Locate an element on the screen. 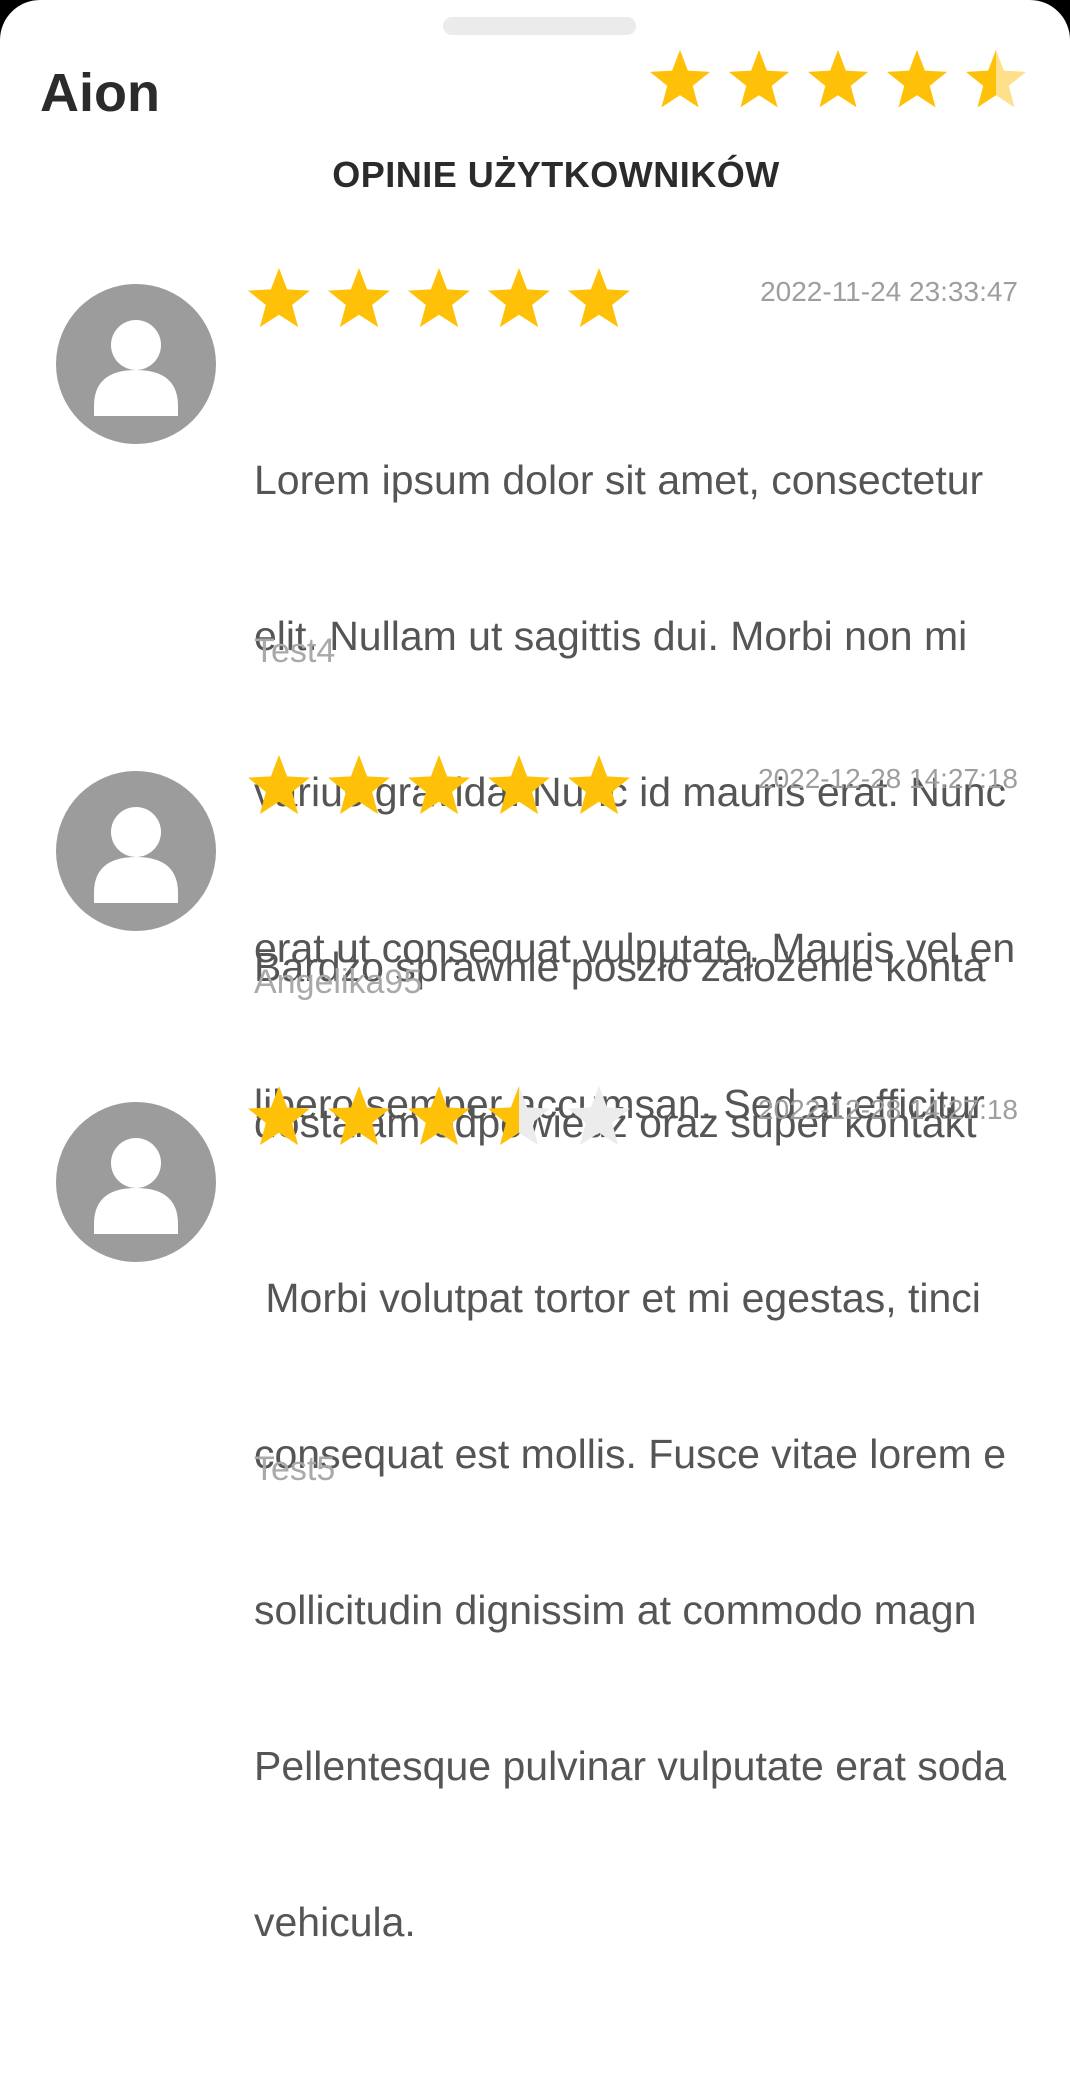  review-text-line: vehicula. is located at coordinates (335, 1922).